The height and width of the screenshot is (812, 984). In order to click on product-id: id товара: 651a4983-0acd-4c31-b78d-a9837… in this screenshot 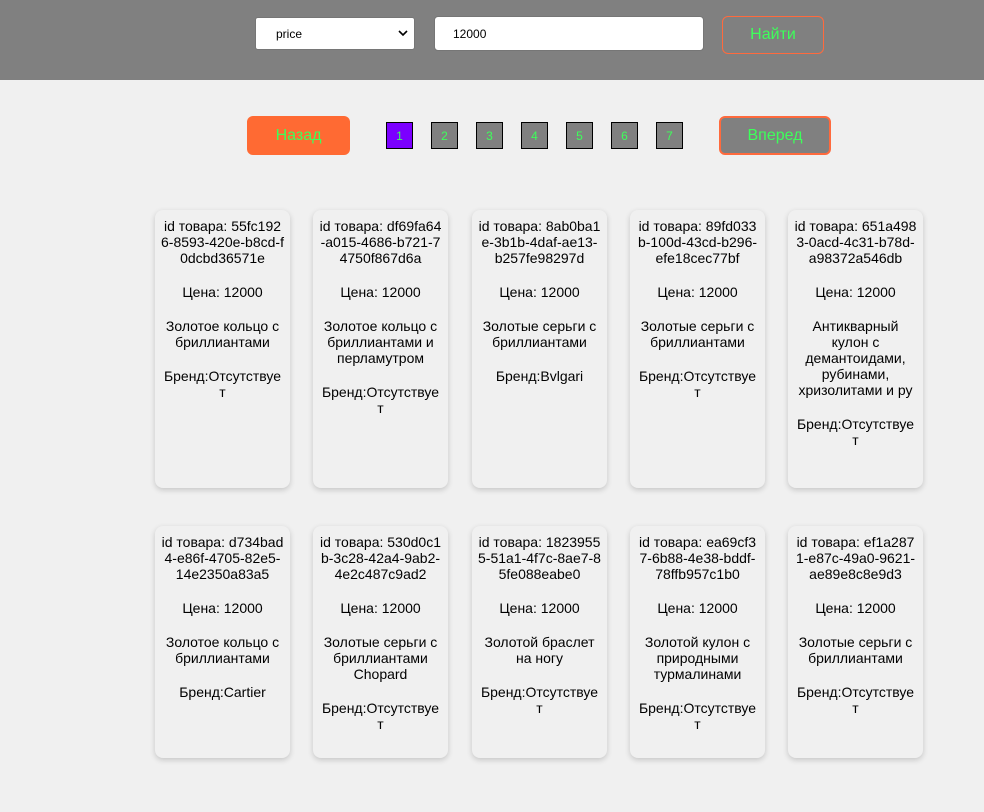, I will do `click(855, 242)`.